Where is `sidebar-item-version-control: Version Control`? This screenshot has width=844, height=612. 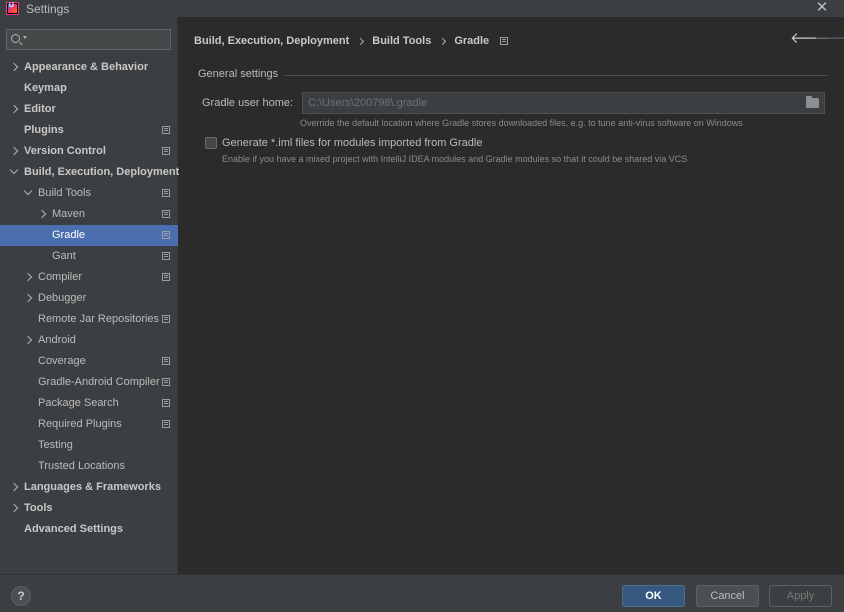 sidebar-item-version-control: Version Control is located at coordinates (89, 151).